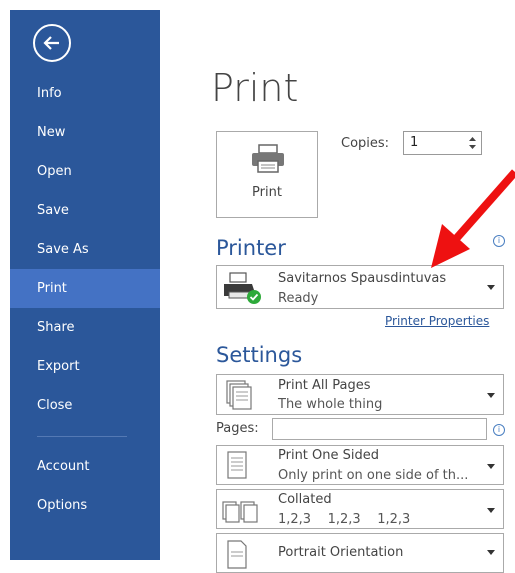  Describe the element at coordinates (237, 465) in the screenshot. I see `one-sided-page-icon` at that location.